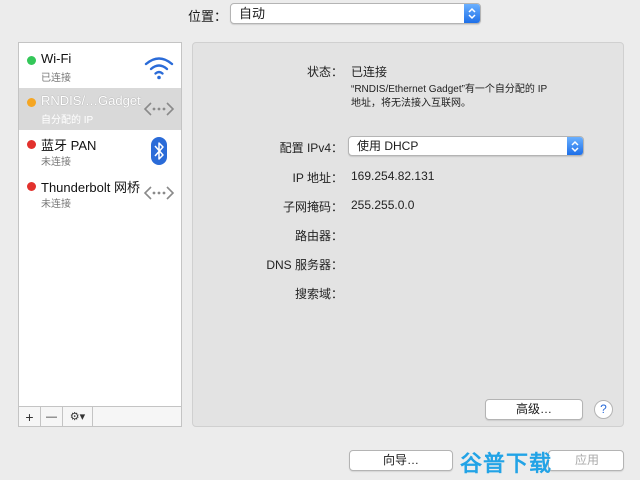 This screenshot has width=640, height=480. Describe the element at coordinates (324, 72) in the screenshot. I see `status-label: 状态：` at that location.